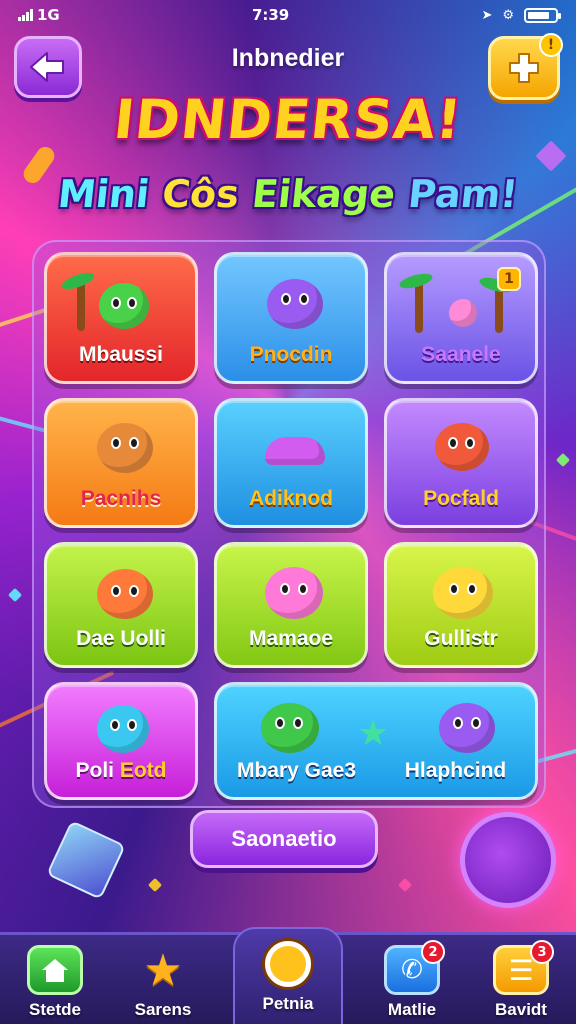 The image size is (576, 1024). What do you see at coordinates (163, 1009) in the screenshot?
I see `nav-label: Sarens` at bounding box center [163, 1009].